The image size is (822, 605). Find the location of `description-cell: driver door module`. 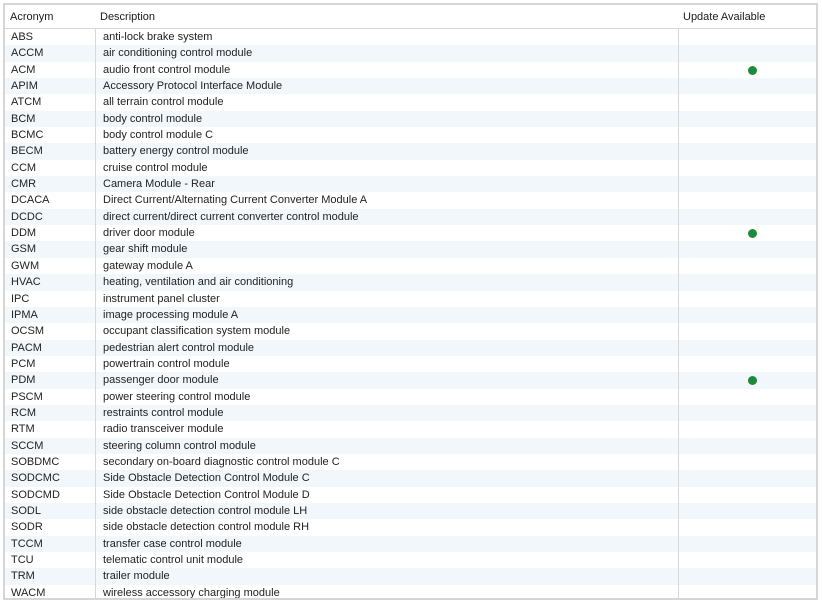

description-cell: driver door module is located at coordinates (149, 233).